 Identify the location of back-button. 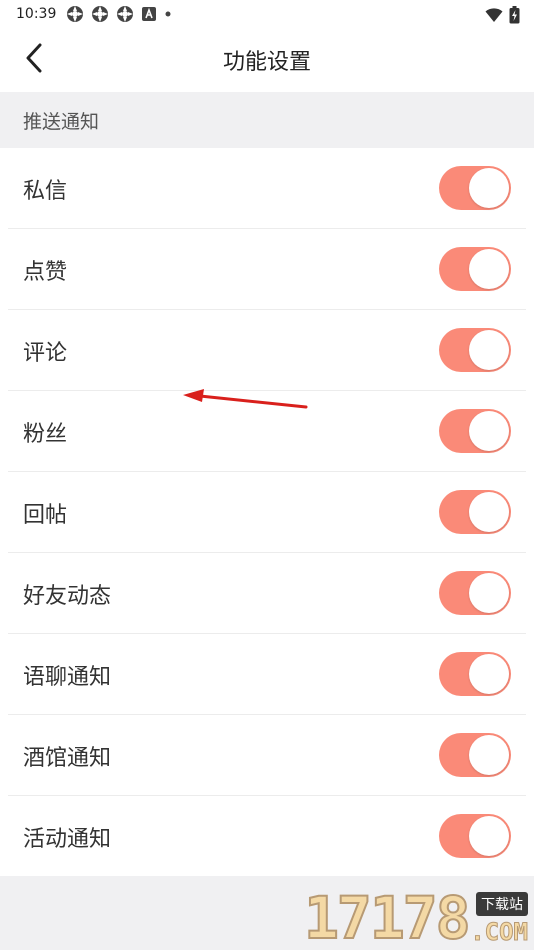
(34, 60).